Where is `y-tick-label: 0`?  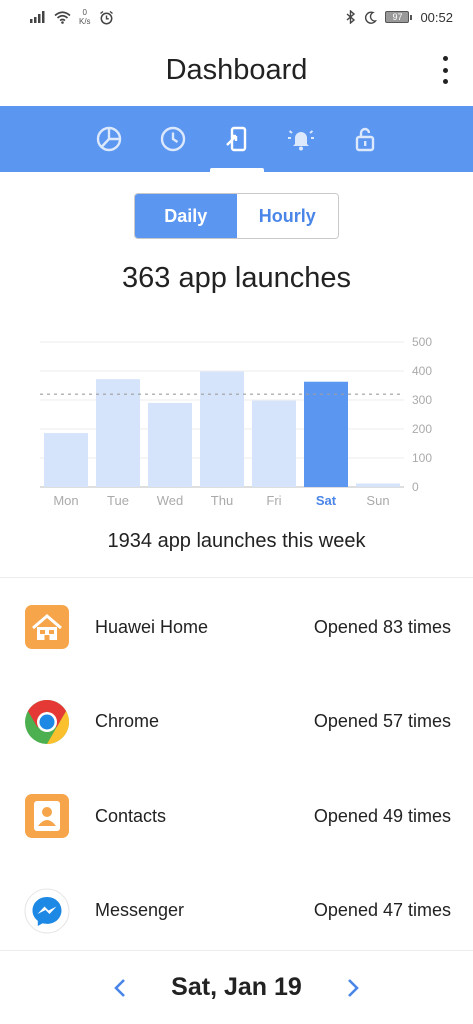
y-tick-label: 0 is located at coordinates (415, 487).